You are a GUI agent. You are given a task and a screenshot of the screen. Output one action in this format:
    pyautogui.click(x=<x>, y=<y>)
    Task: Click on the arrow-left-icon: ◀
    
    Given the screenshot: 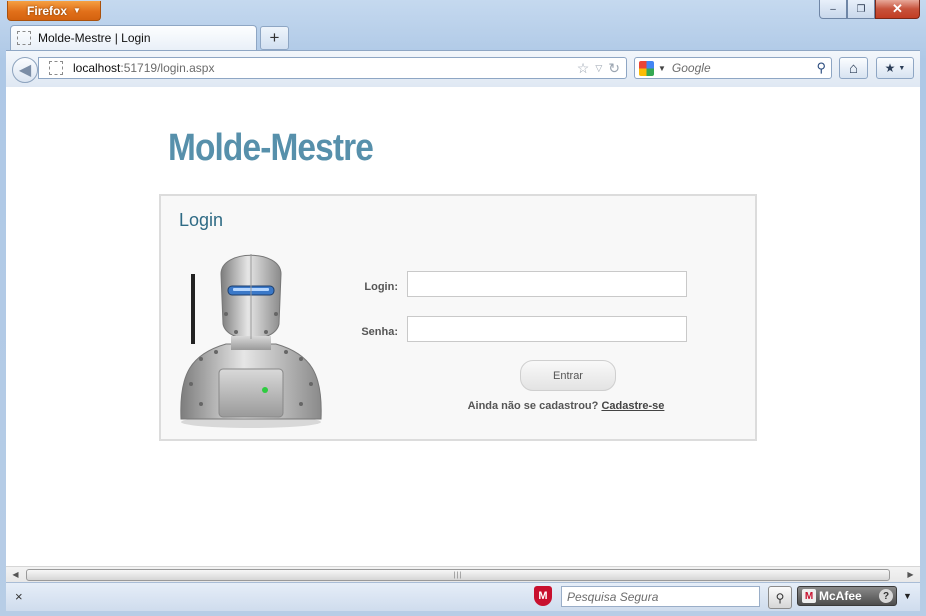 What is the action you would take?
    pyautogui.click(x=25, y=70)
    